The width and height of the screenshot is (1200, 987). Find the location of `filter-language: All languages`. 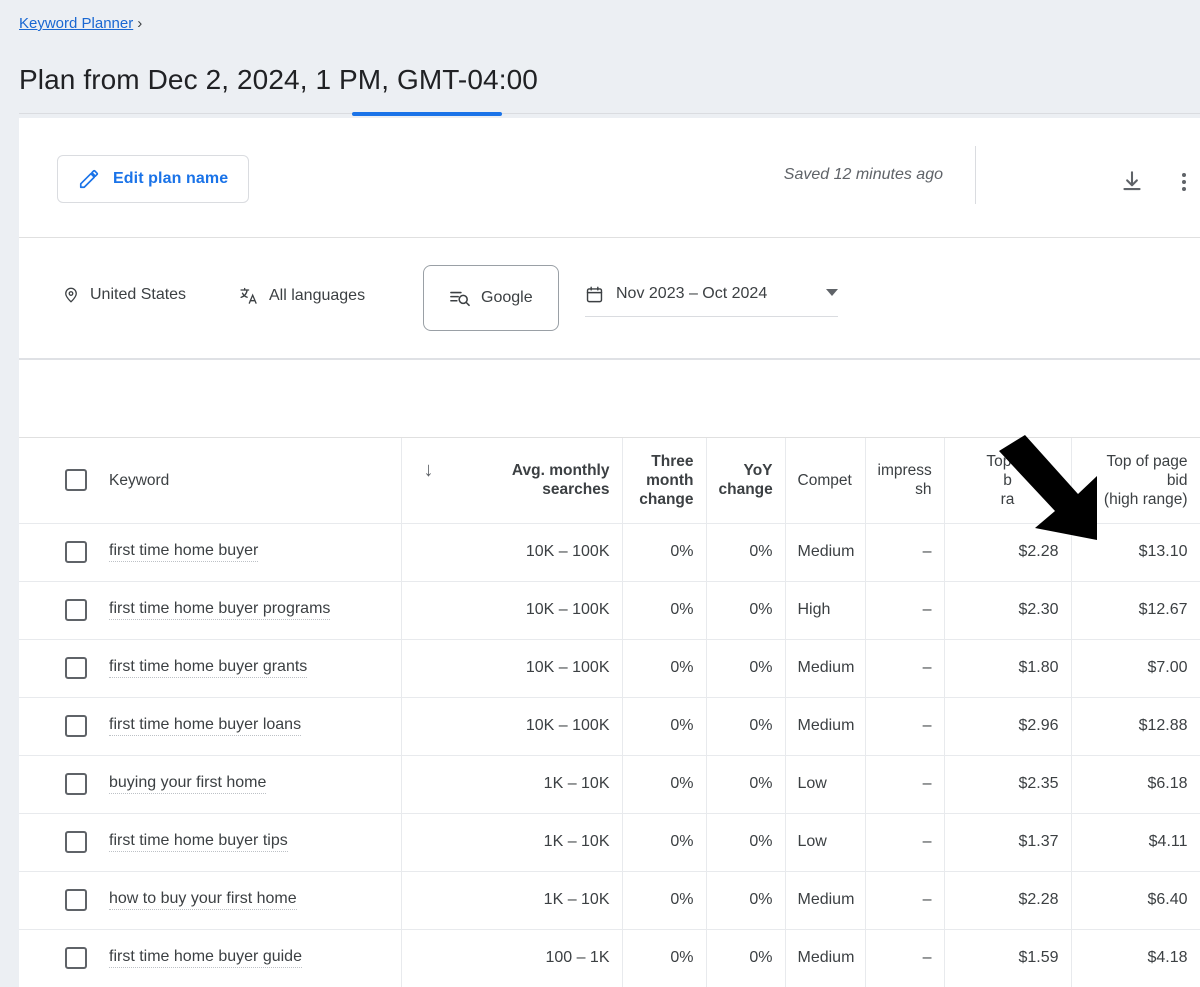

filter-language: All languages is located at coordinates (302, 296).